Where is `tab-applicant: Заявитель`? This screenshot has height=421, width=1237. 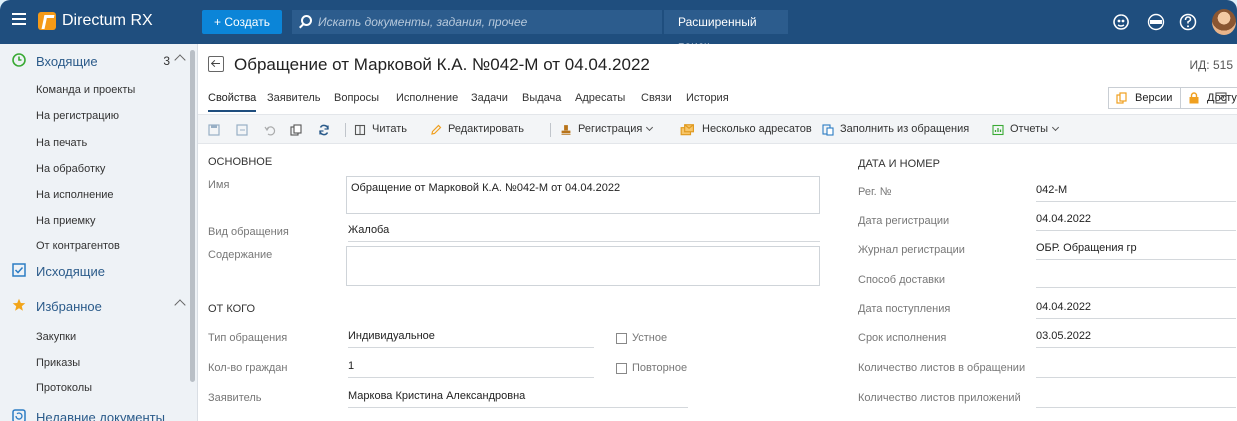
tab-applicant: Заявитель is located at coordinates (294, 98).